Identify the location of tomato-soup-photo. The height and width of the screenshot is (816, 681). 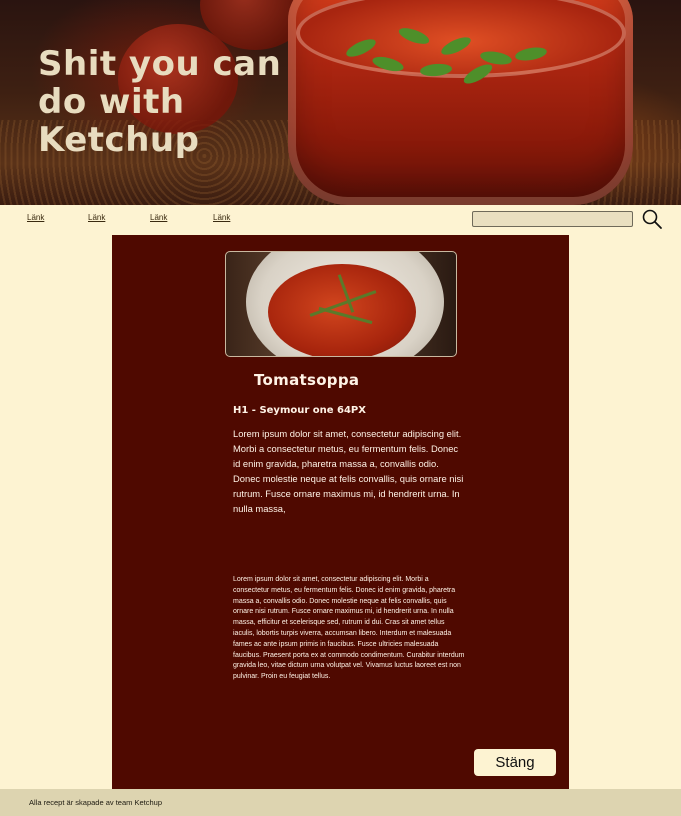
(341, 304).